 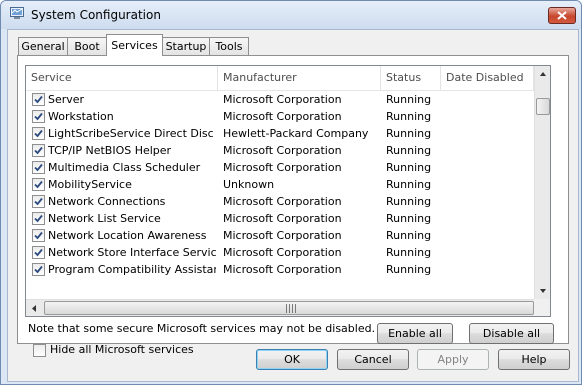 What do you see at coordinates (90, 184) in the screenshot?
I see `service-name-cell: MobilityService` at bounding box center [90, 184].